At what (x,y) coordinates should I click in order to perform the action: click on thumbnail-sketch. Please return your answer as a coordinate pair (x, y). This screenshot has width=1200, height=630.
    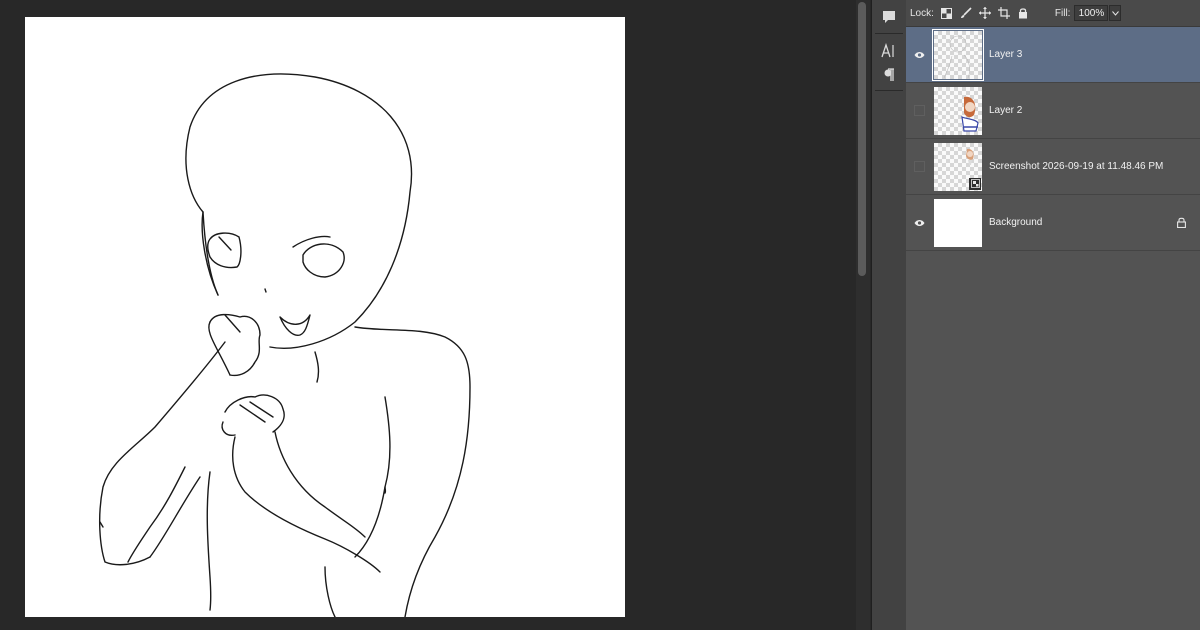
    Looking at the image, I should click on (956, 56).